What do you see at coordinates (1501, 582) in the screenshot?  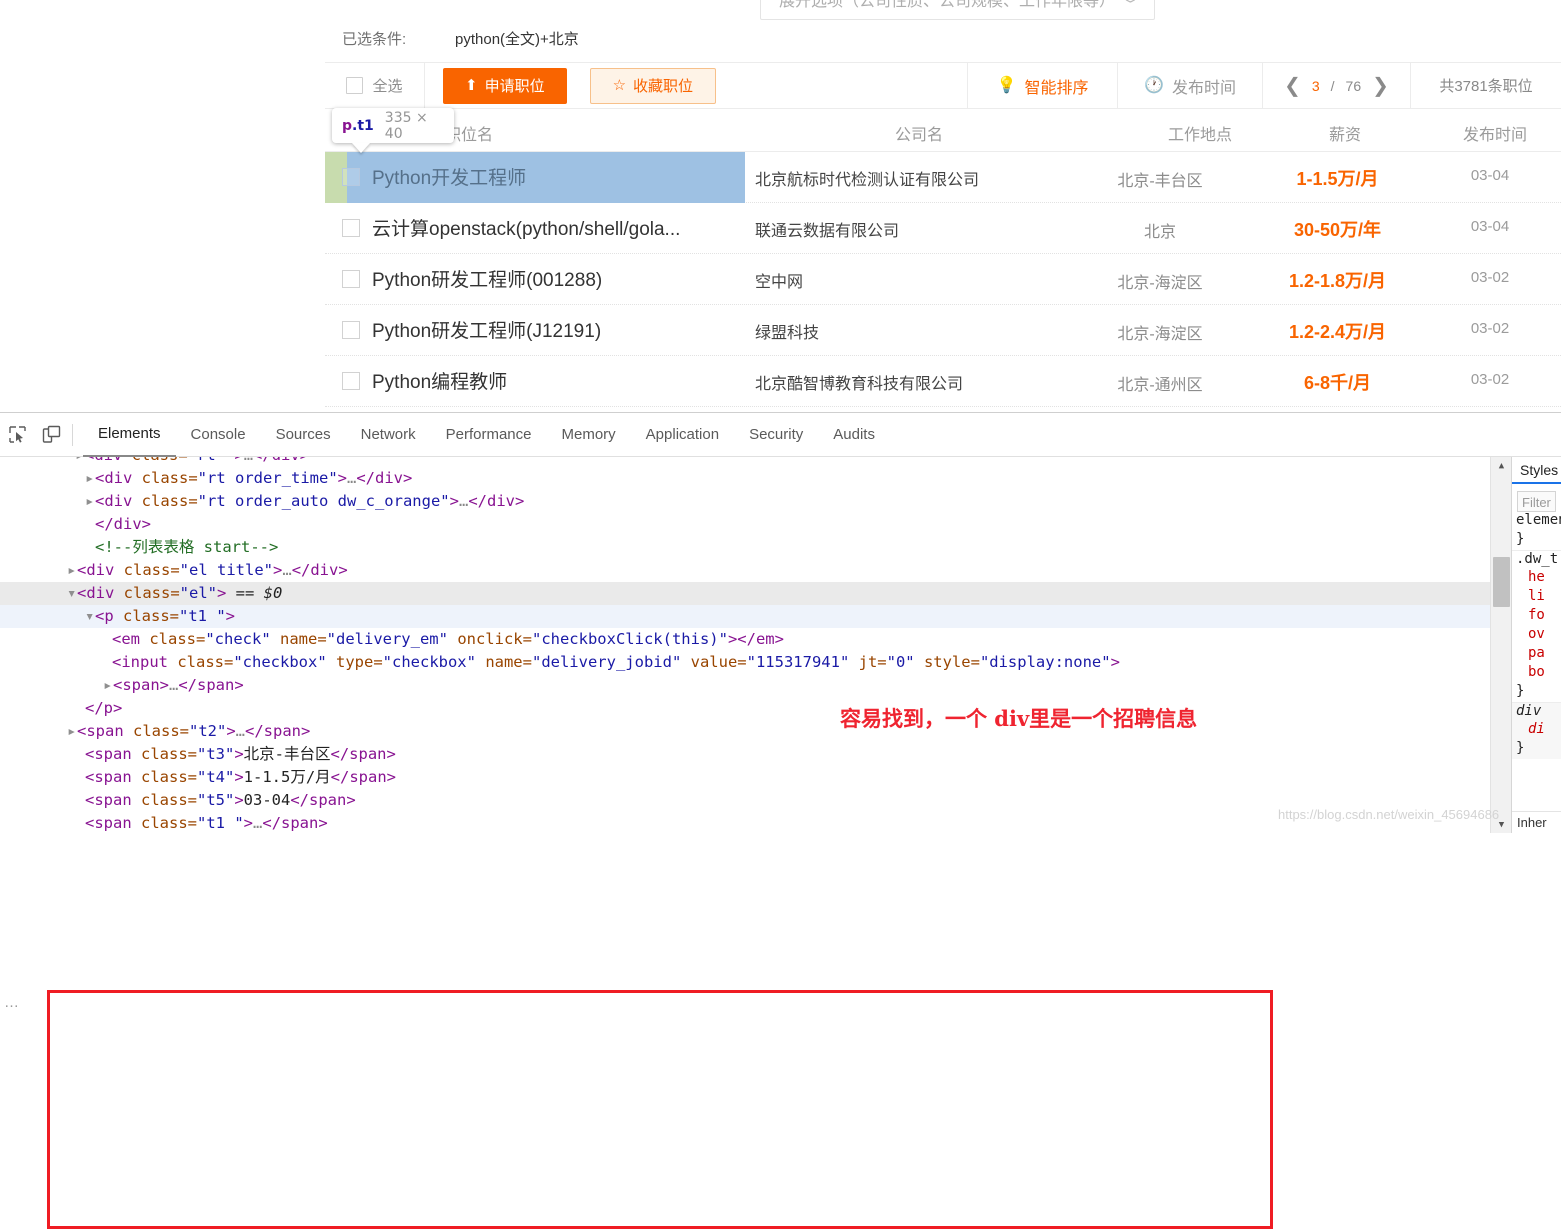 I see `scrollbar-thumb` at bounding box center [1501, 582].